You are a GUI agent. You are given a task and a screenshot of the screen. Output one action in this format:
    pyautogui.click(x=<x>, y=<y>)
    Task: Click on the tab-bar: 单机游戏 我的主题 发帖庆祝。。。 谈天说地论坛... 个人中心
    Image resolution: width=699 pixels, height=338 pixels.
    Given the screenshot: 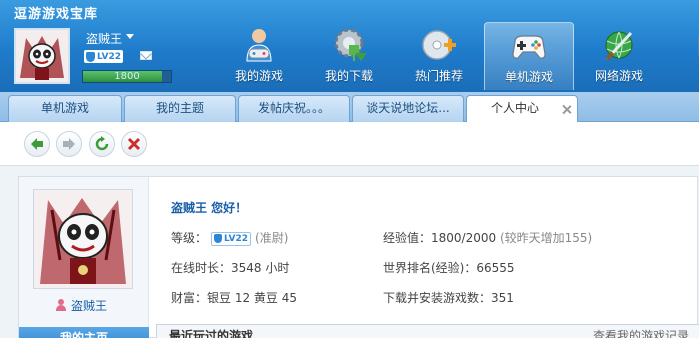 What is the action you would take?
    pyautogui.click(x=349, y=107)
    